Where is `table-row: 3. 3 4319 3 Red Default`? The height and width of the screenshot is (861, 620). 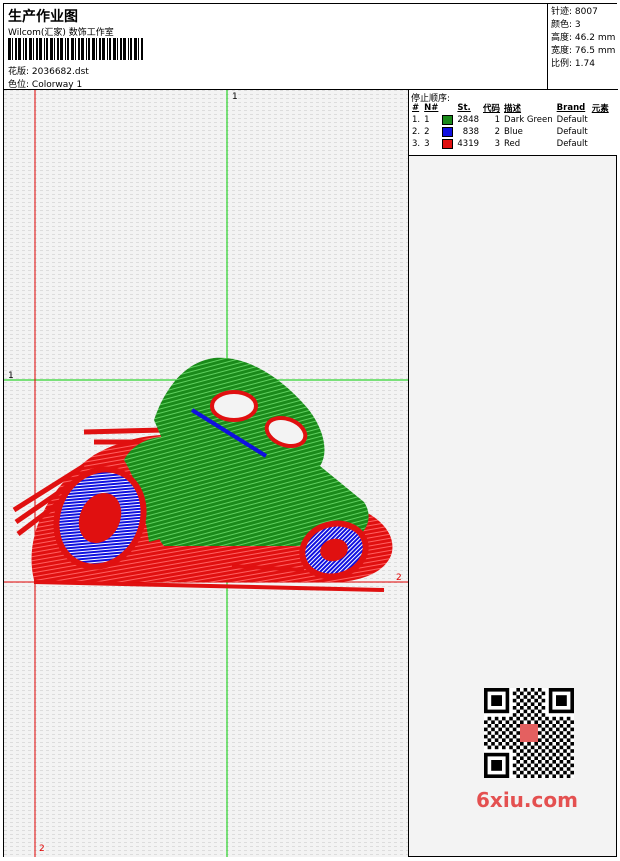 table-row: 3. 3 4319 3 Red Default is located at coordinates (510, 144).